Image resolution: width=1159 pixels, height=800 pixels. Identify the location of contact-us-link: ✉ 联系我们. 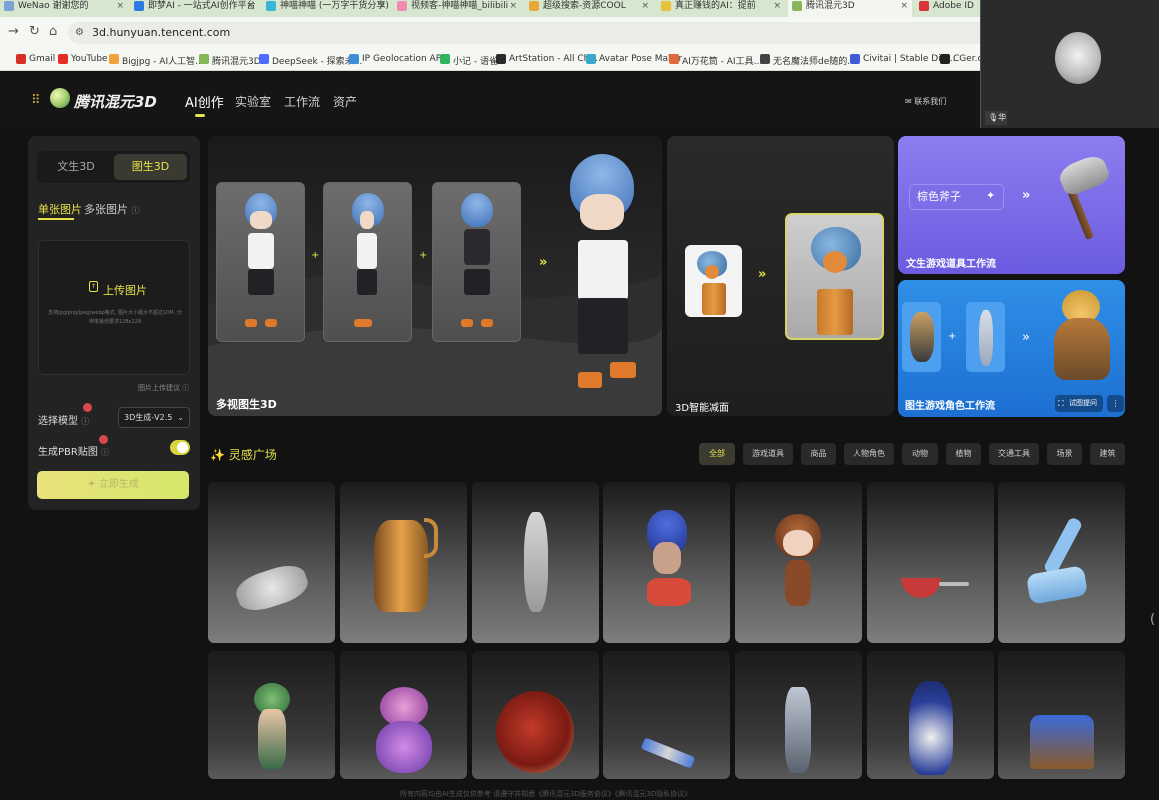
(925, 101).